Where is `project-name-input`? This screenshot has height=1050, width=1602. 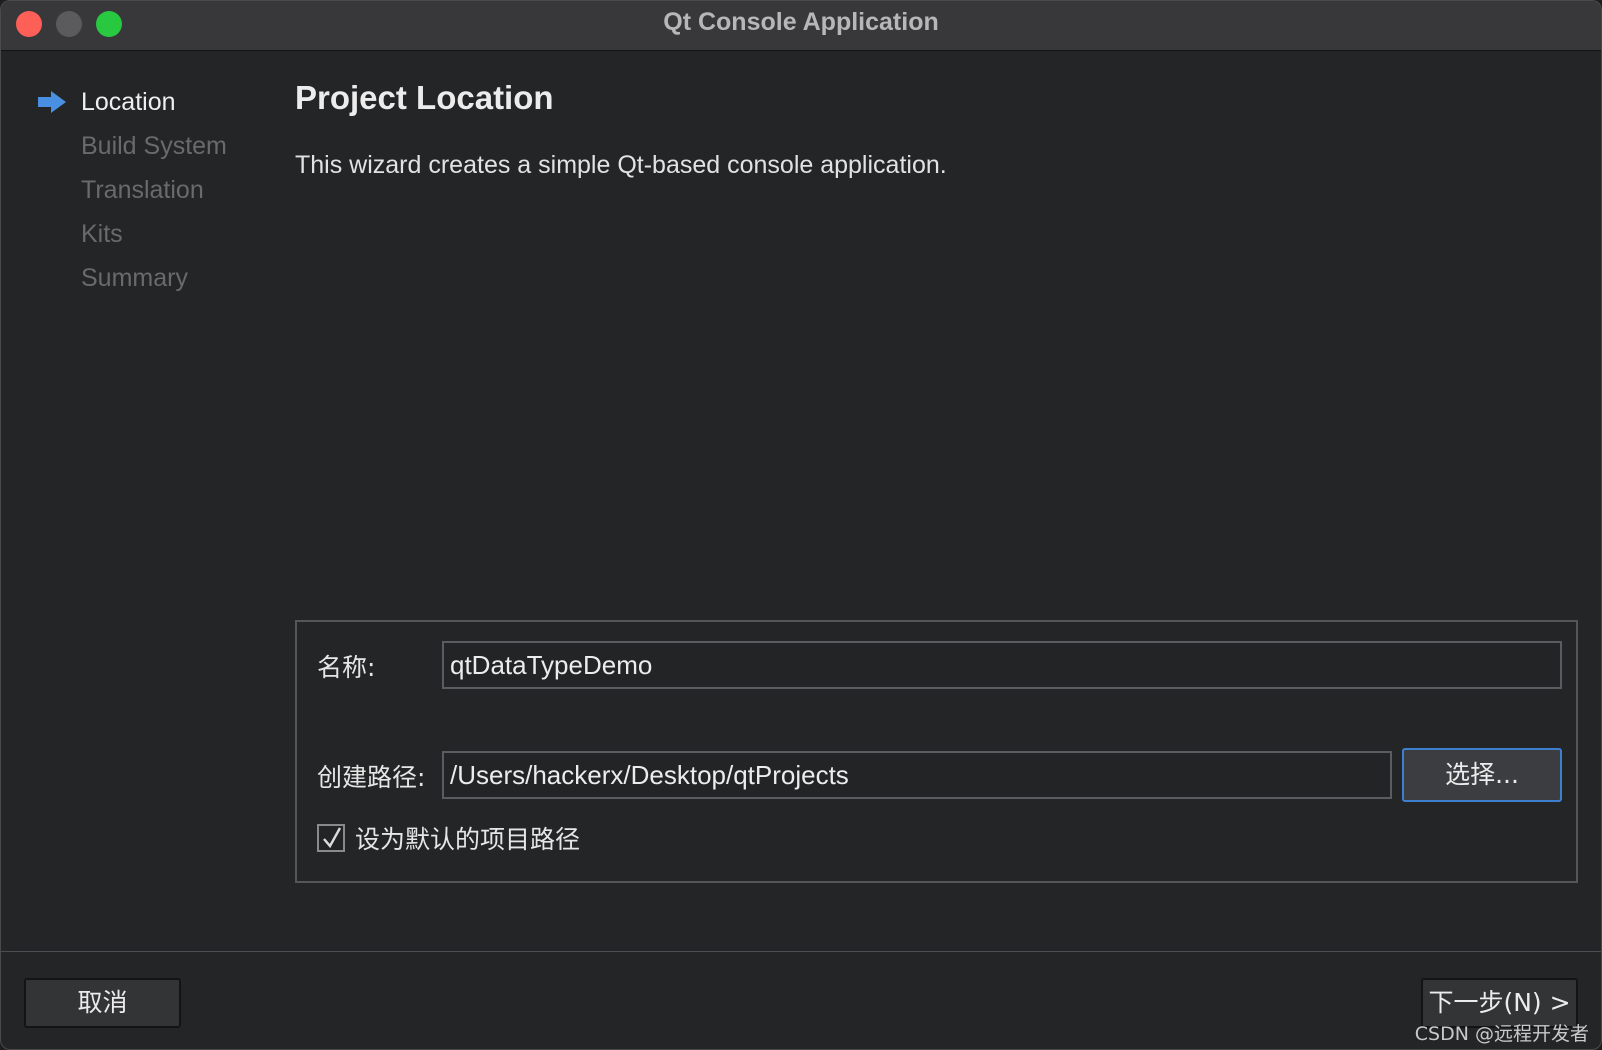 project-name-input is located at coordinates (1002, 665).